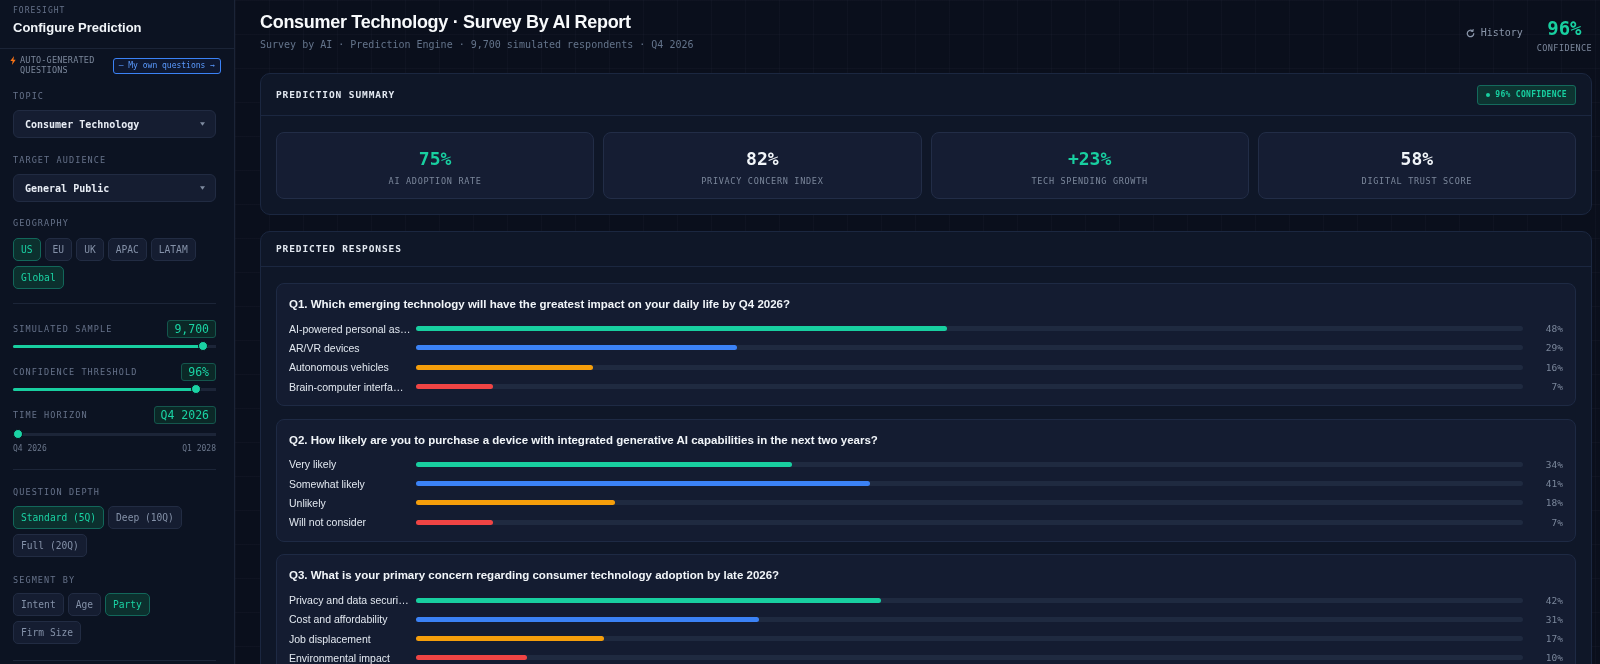  What do you see at coordinates (1564, 28) in the screenshot?
I see `confidence-value: 96%` at bounding box center [1564, 28].